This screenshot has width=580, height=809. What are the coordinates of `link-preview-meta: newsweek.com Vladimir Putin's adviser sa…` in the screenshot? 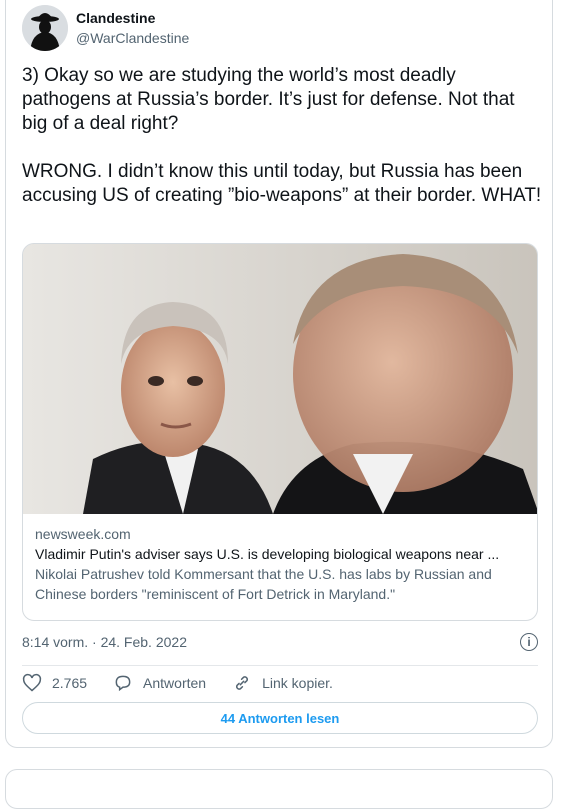 It's located at (280, 564).